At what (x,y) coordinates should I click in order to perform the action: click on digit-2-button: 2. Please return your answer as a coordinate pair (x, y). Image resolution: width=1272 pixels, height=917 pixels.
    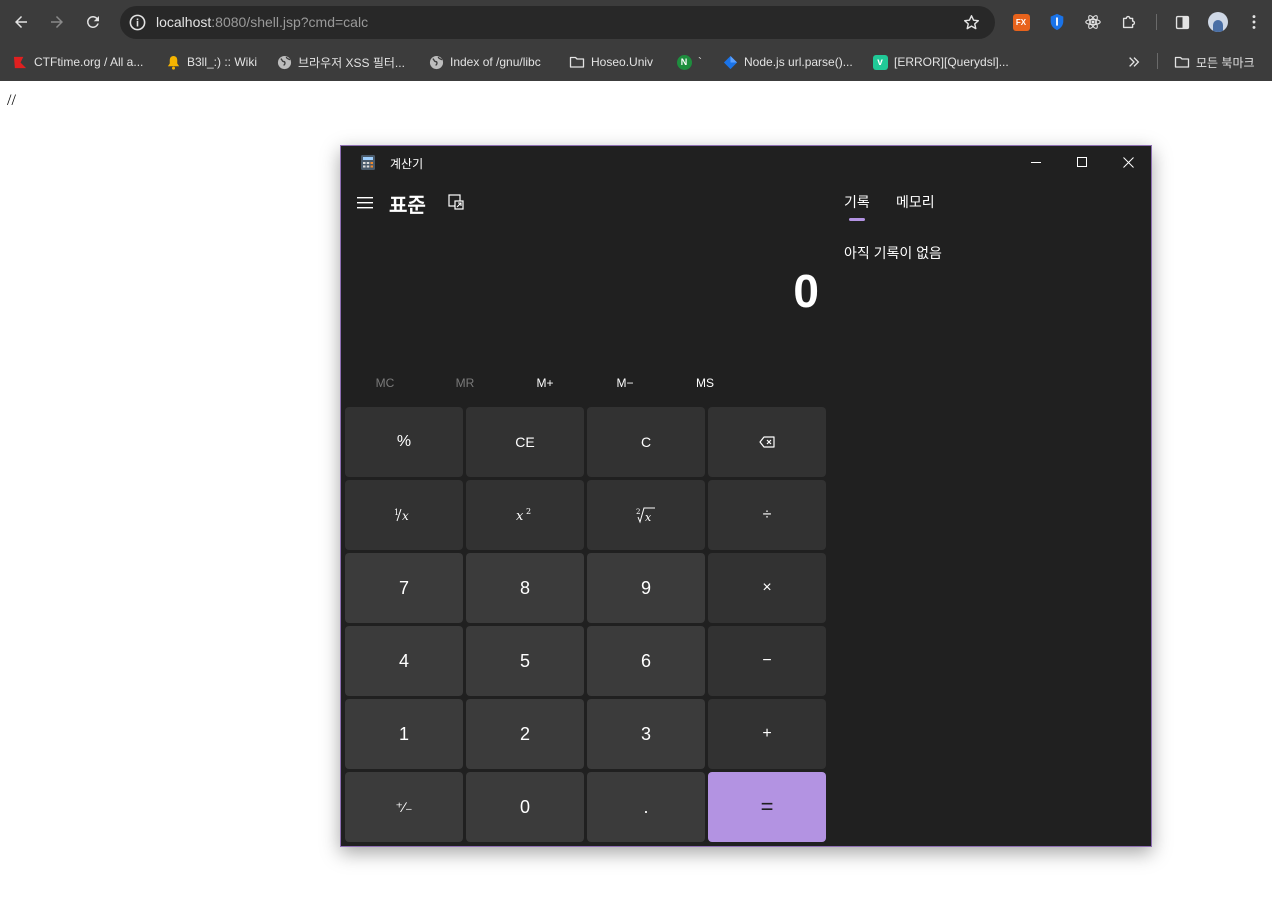
    Looking at the image, I should click on (525, 734).